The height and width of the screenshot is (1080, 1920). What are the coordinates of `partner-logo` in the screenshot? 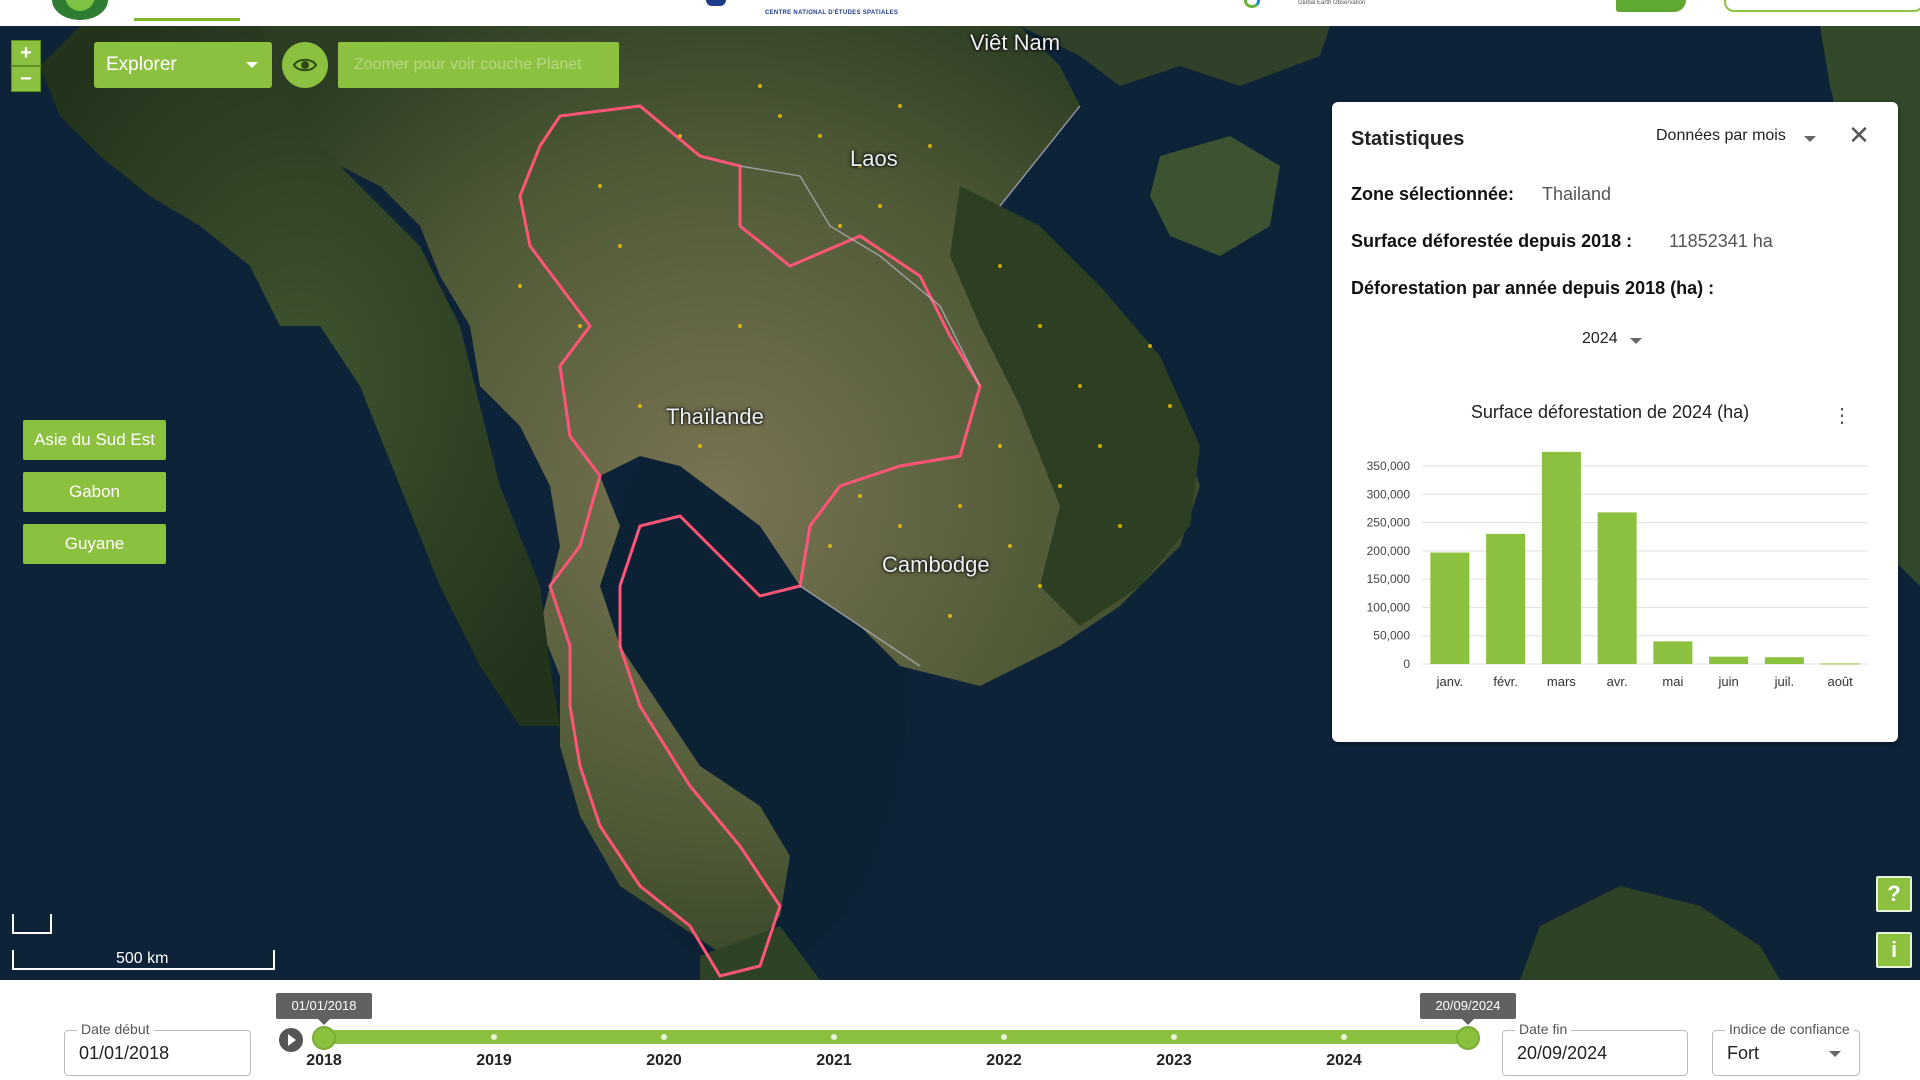 It's located at (1651, 6).